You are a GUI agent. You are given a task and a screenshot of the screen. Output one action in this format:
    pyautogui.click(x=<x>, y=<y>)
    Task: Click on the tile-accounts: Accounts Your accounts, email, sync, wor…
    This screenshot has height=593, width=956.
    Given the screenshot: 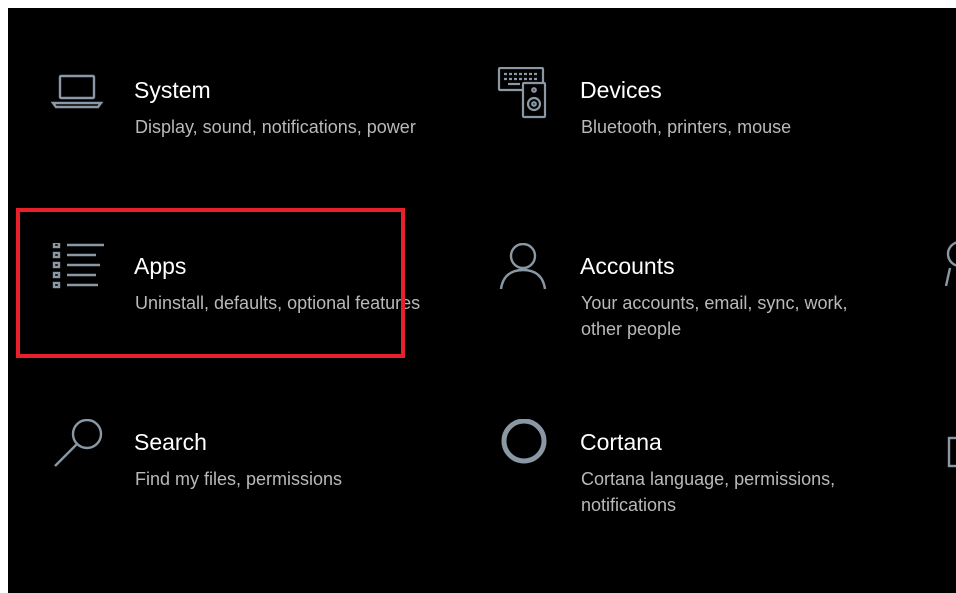 What is the action you would take?
    pyautogui.click(x=696, y=308)
    